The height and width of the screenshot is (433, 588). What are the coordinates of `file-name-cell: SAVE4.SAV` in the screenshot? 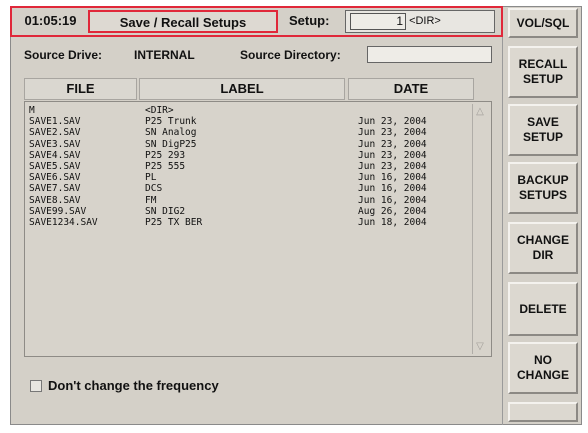 It's located at (55, 155).